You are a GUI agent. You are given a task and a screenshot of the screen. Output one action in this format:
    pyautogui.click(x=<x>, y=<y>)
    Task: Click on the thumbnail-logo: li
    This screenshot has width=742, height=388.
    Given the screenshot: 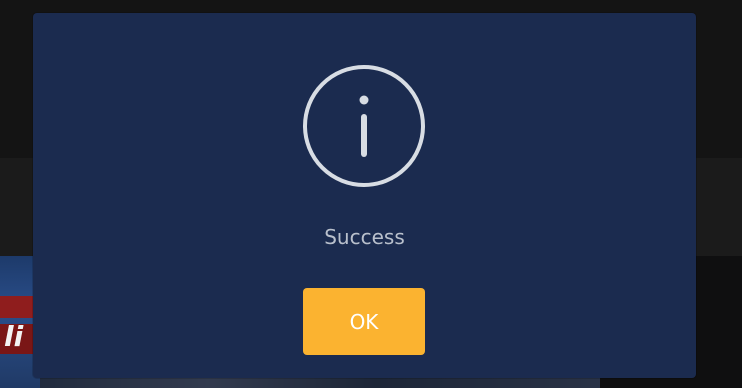 What is the action you would take?
    pyautogui.click(x=14, y=336)
    